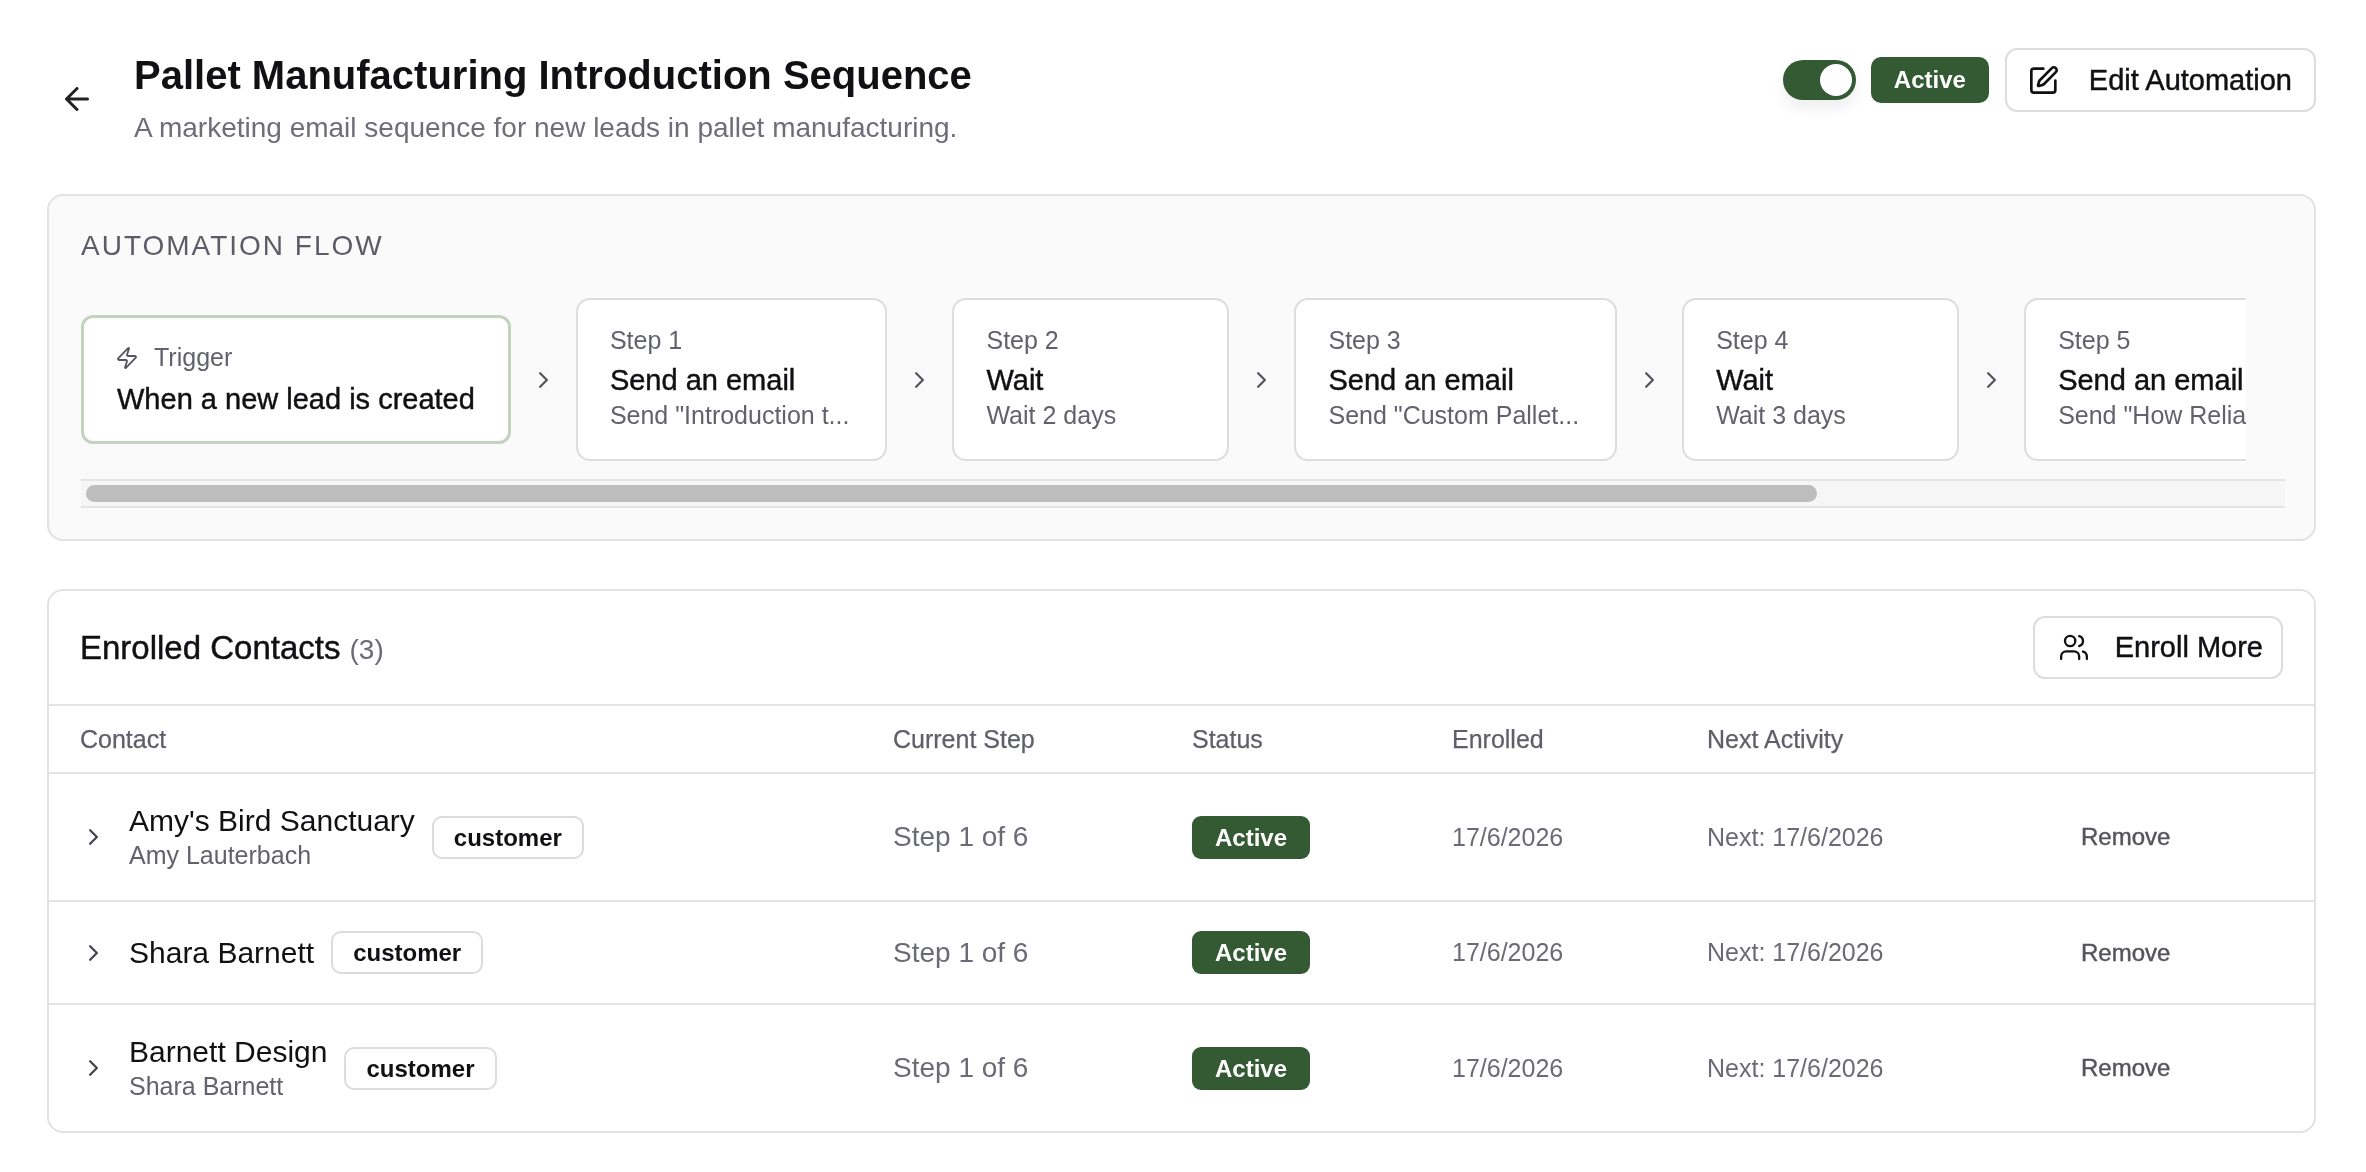 The image size is (2366, 1172). What do you see at coordinates (1023, 340) in the screenshot?
I see `node-label: Step 2` at bounding box center [1023, 340].